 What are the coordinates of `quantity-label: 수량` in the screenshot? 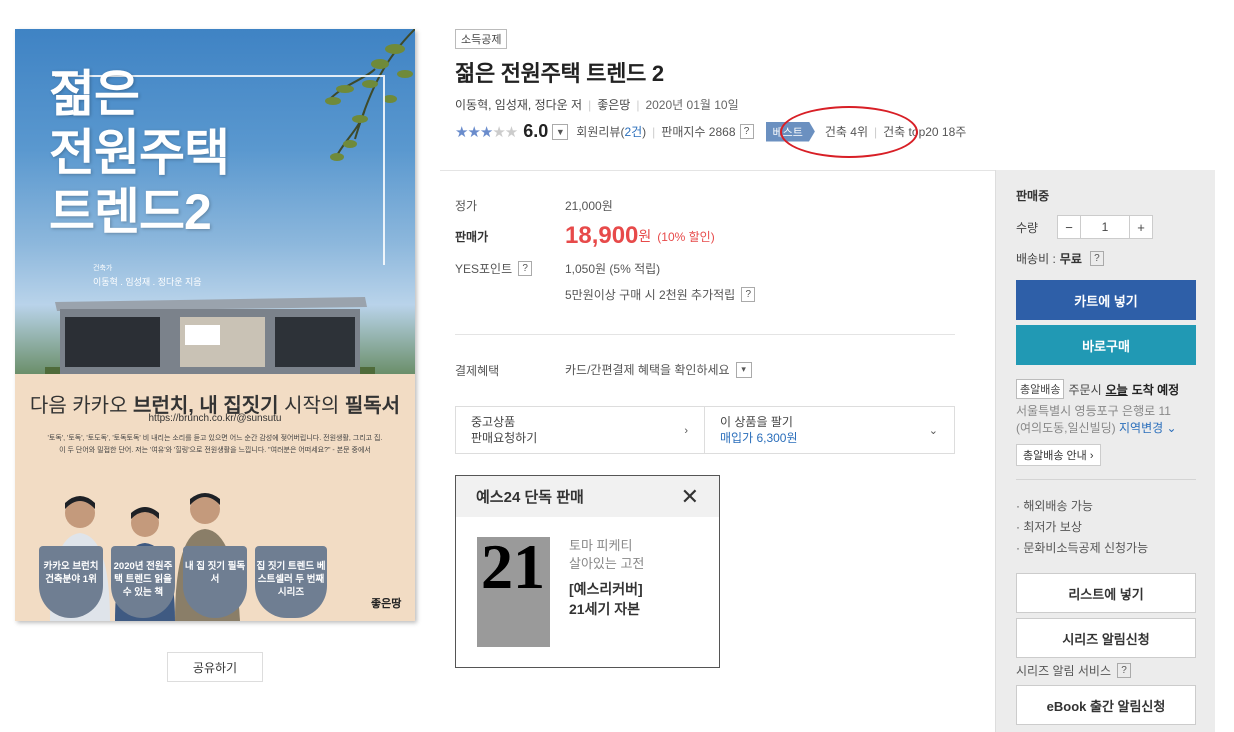 It's located at (1027, 228).